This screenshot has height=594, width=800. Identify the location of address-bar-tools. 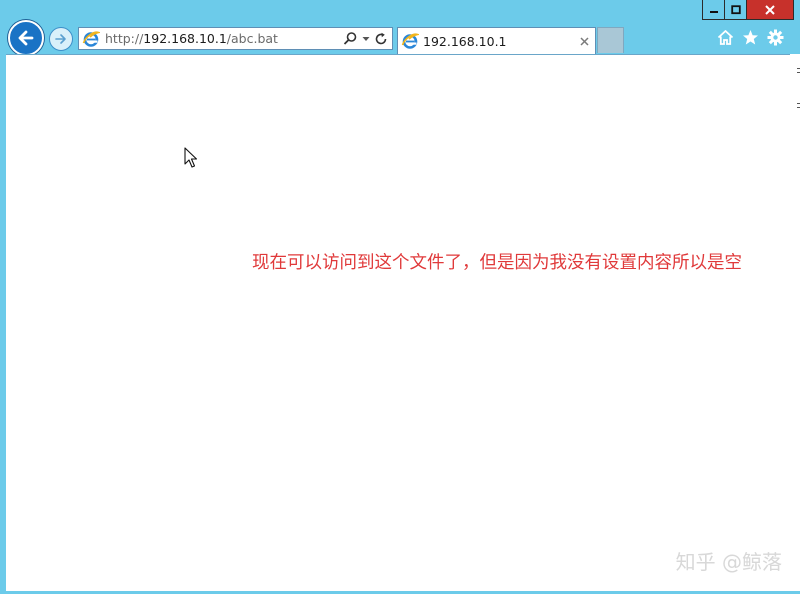
(365, 38).